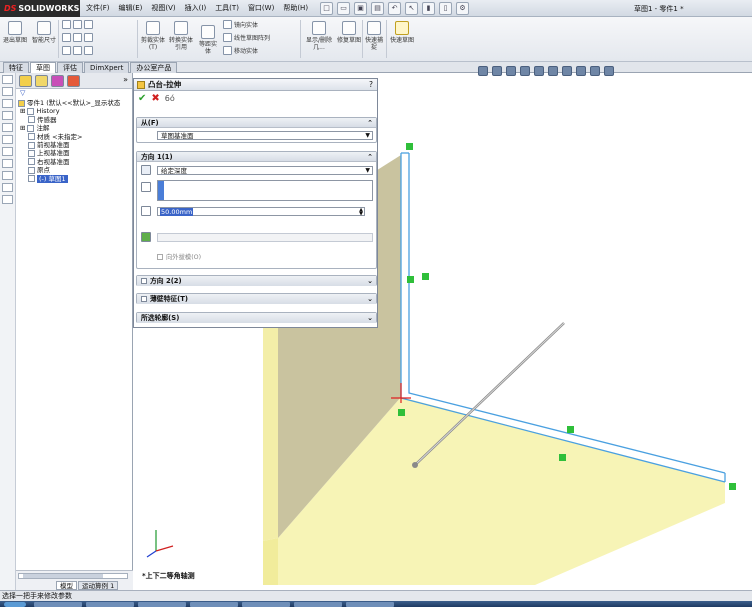 The height and width of the screenshot is (607, 752). Describe the element at coordinates (77, 37) in the screenshot. I see `rectangle-tool` at that location.